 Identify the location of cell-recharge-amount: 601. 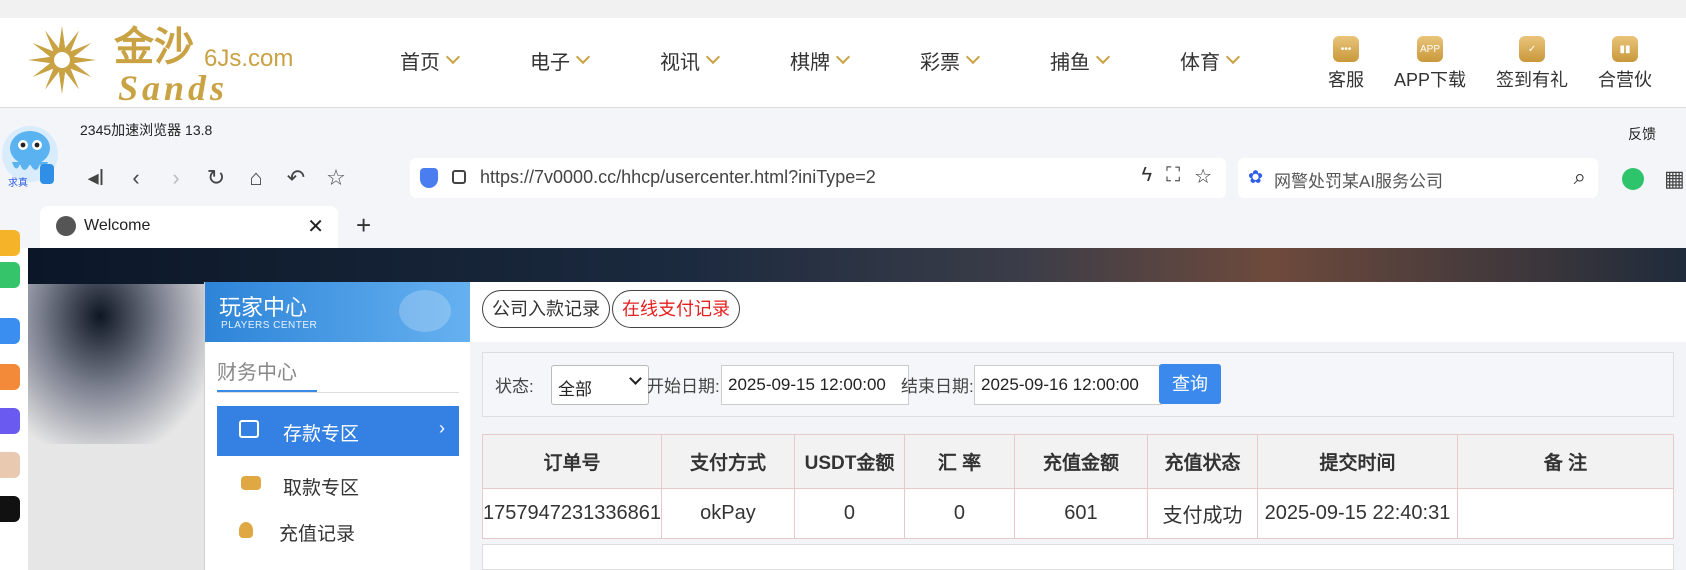
(1080, 513).